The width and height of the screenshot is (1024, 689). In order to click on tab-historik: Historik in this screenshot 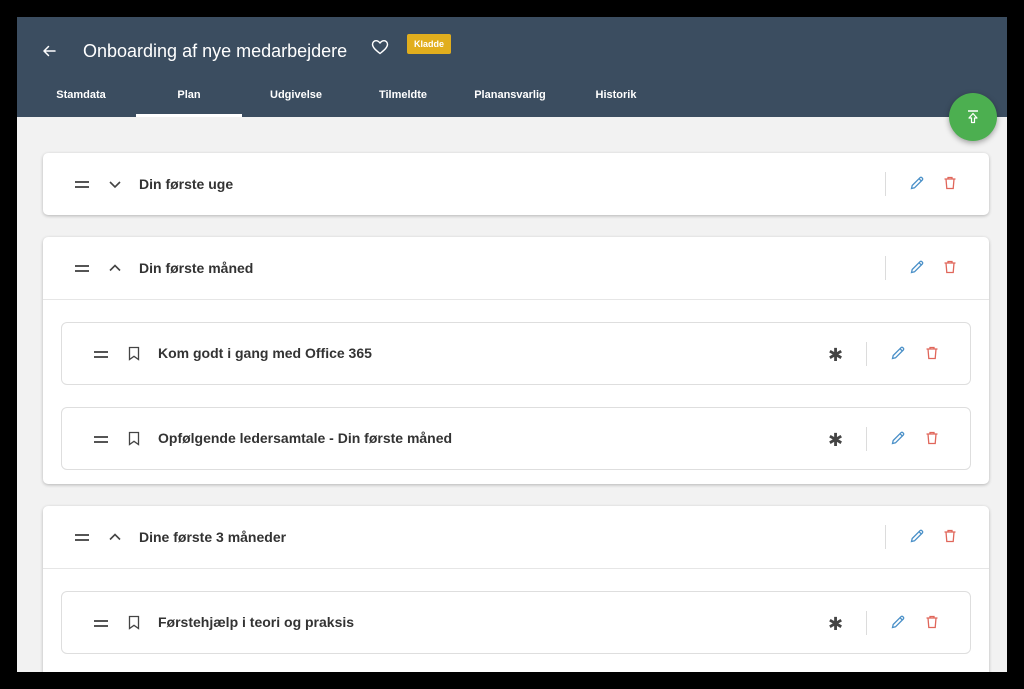, I will do `click(616, 98)`.